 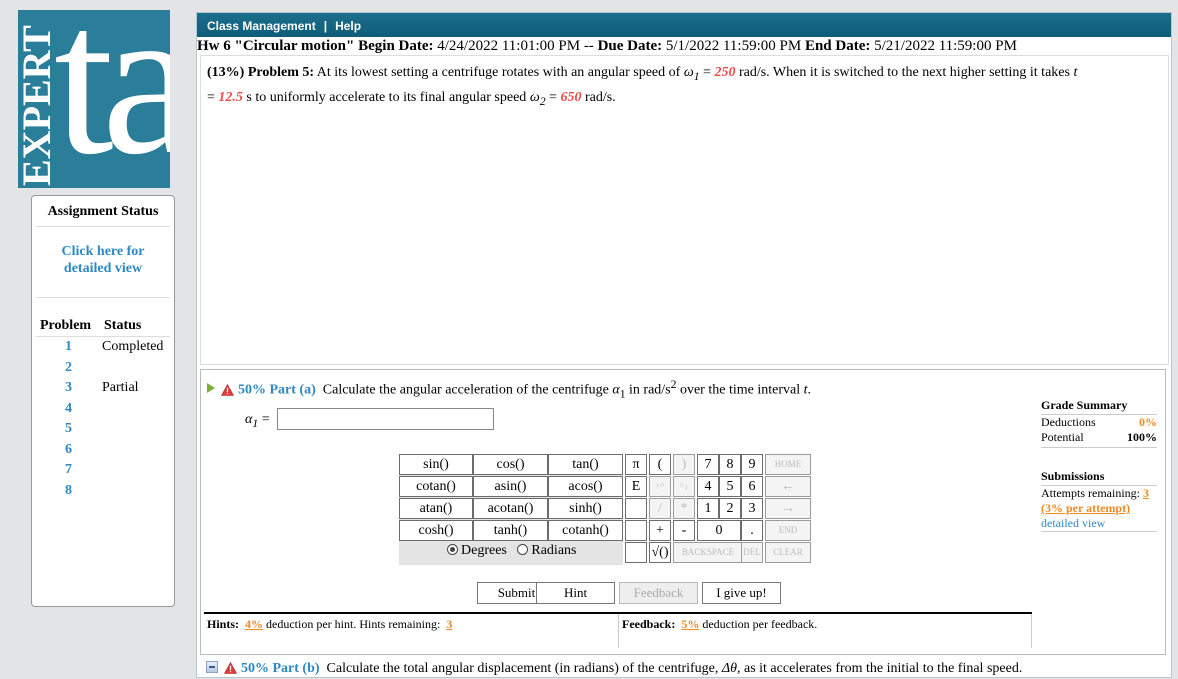 I want to click on up-caret-key: ↑^, so click(x=660, y=486).